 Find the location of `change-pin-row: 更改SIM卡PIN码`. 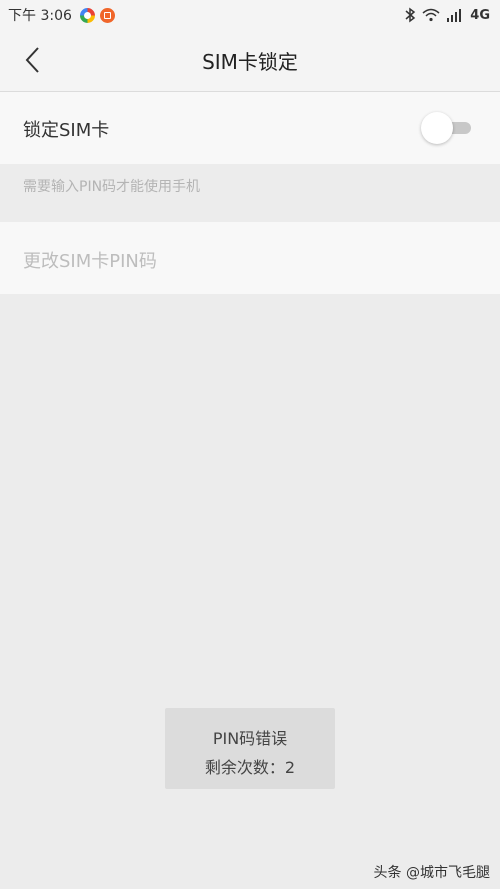

change-pin-row: 更改SIM卡PIN码 is located at coordinates (250, 258).